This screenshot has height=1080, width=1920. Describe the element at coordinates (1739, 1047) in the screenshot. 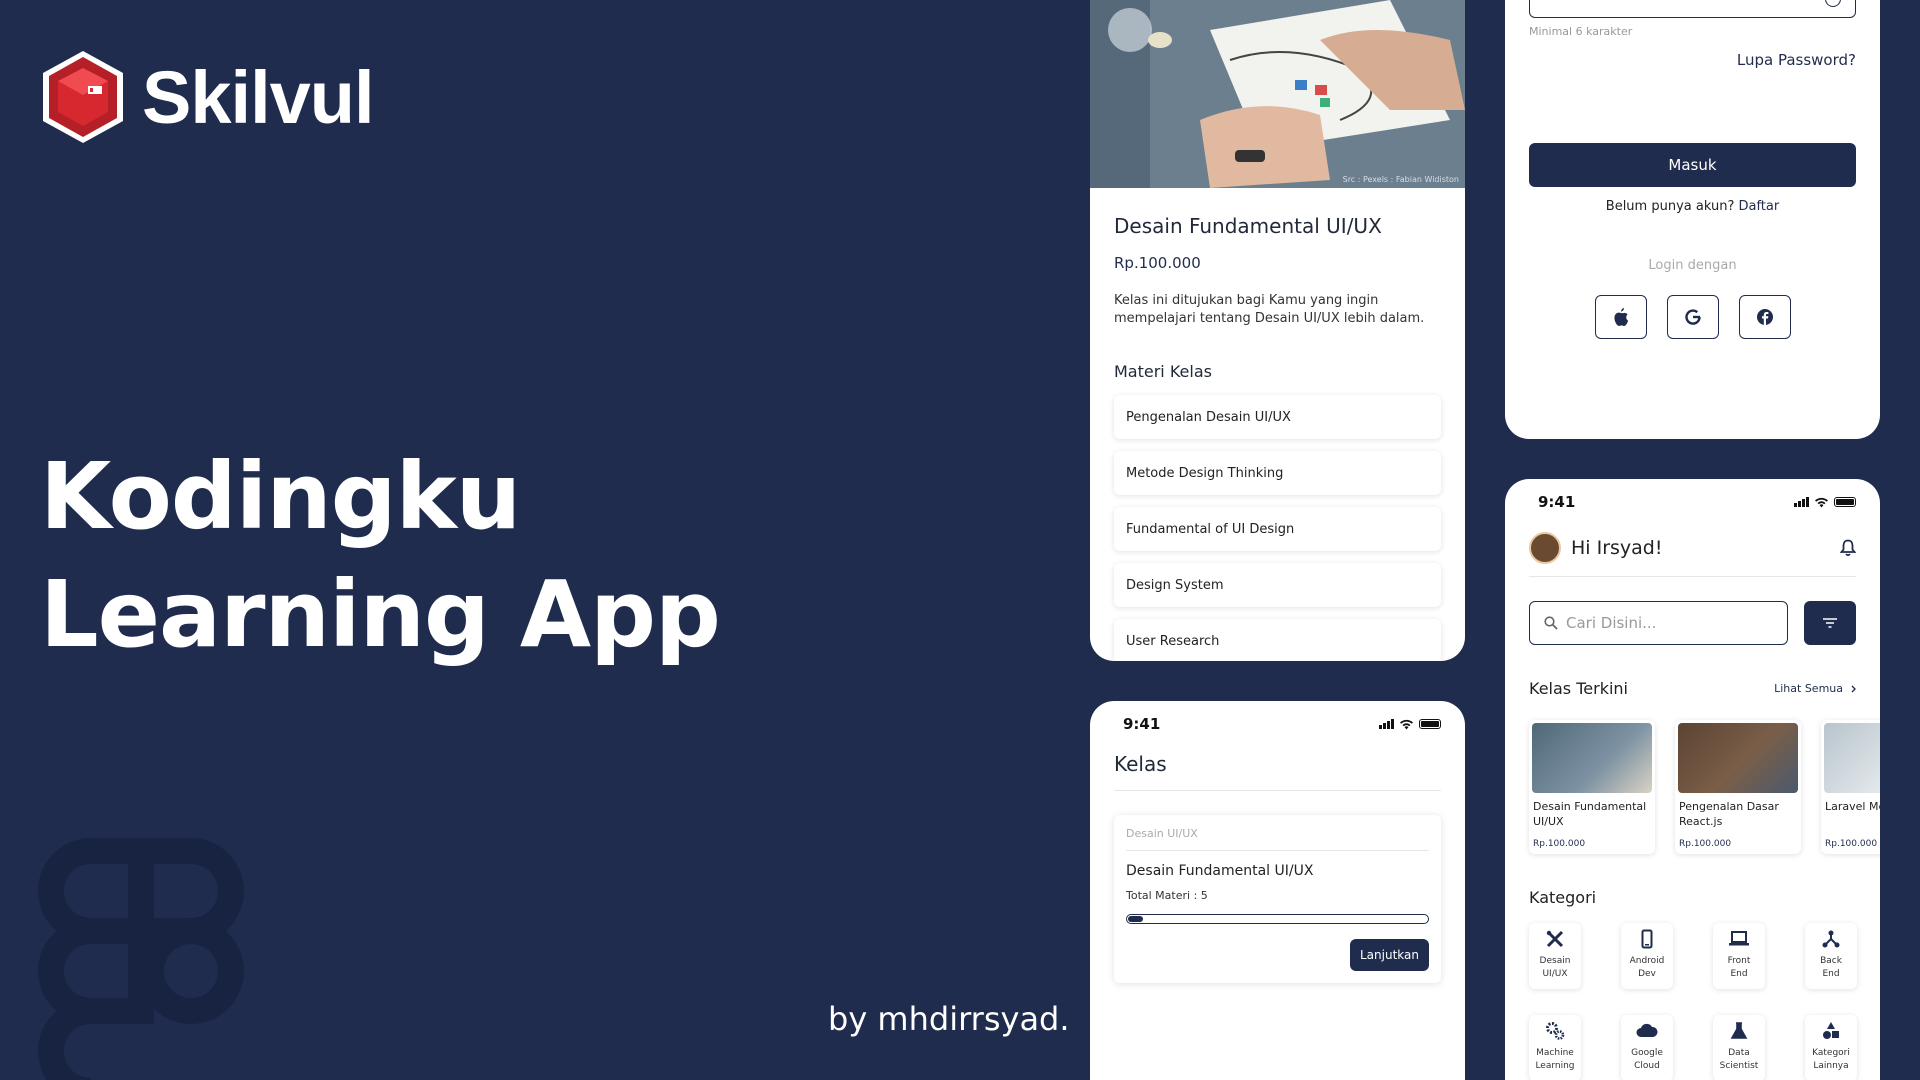

I see `category-item: Data Scientist` at that location.